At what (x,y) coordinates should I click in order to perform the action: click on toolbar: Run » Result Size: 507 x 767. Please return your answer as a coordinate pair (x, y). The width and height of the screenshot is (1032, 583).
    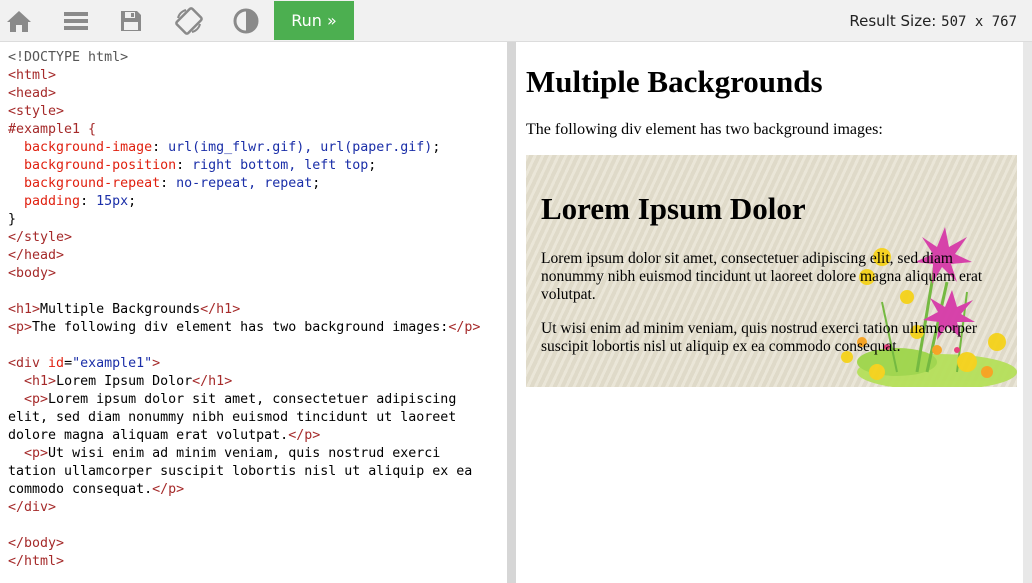
    Looking at the image, I should click on (516, 21).